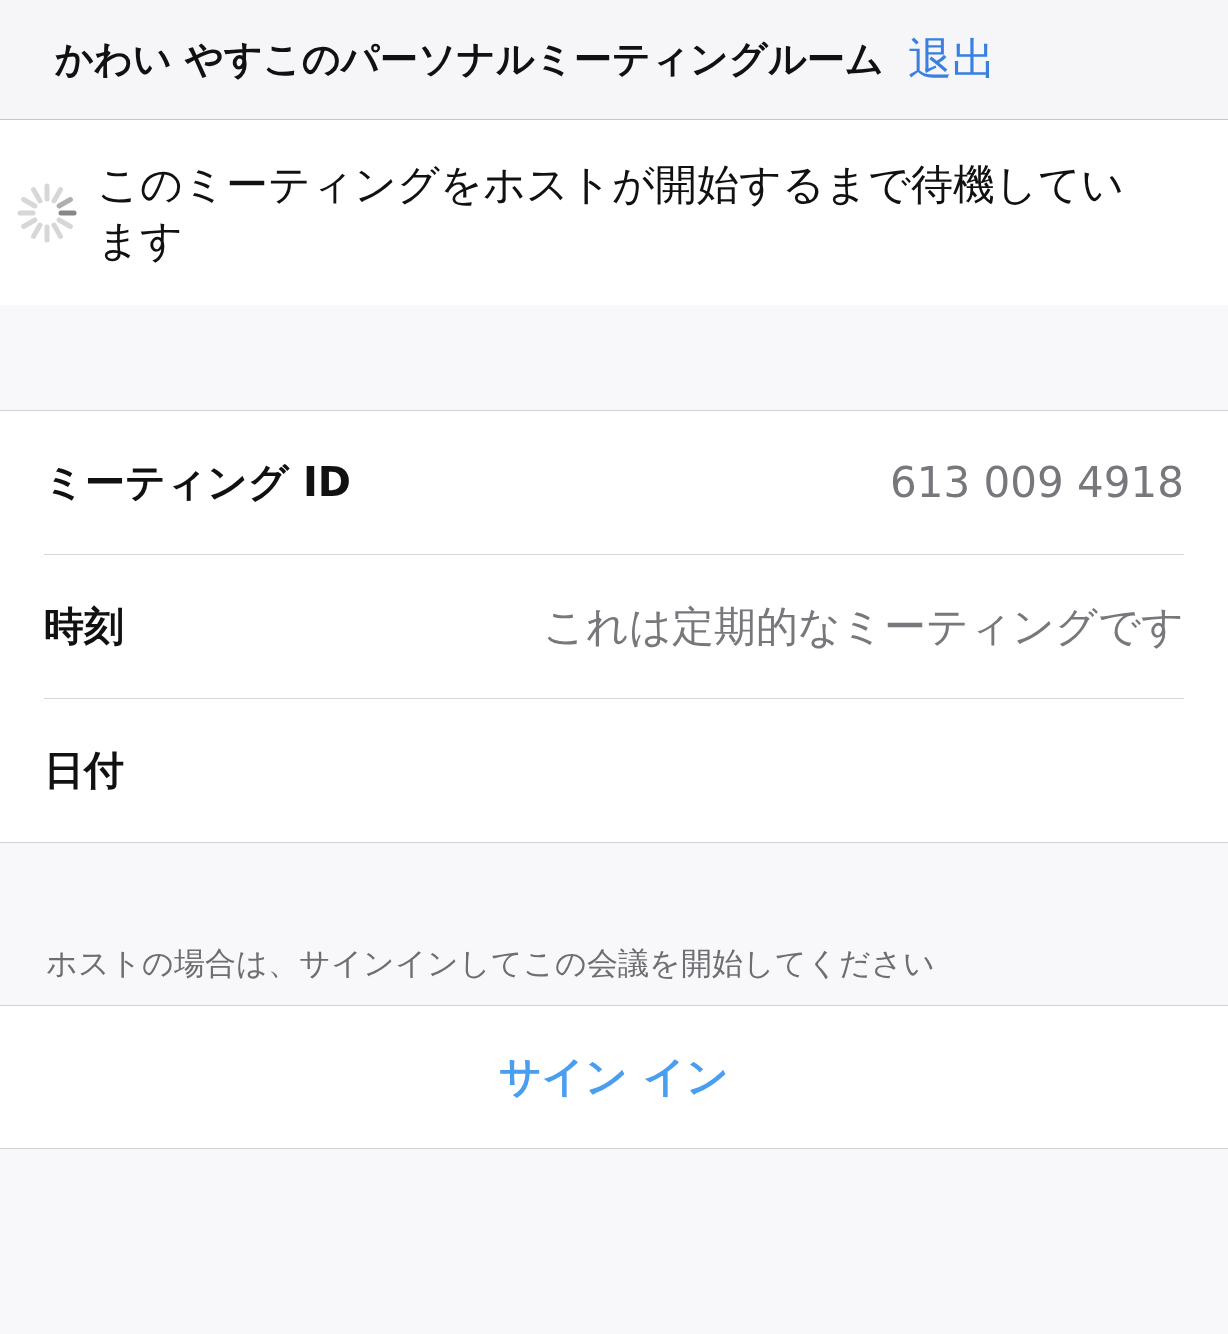 Image resolution: width=1228 pixels, height=1334 pixels. Describe the element at coordinates (197, 482) in the screenshot. I see `detail-label: ミーティング ID` at that location.